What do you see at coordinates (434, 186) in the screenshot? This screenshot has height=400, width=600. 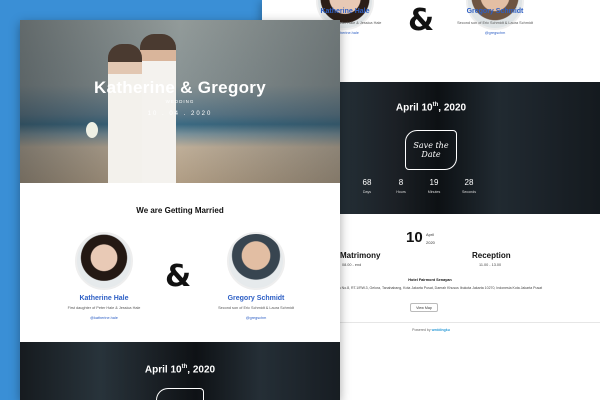 I see `countdown-minutes: 19 Minutes` at bounding box center [434, 186].